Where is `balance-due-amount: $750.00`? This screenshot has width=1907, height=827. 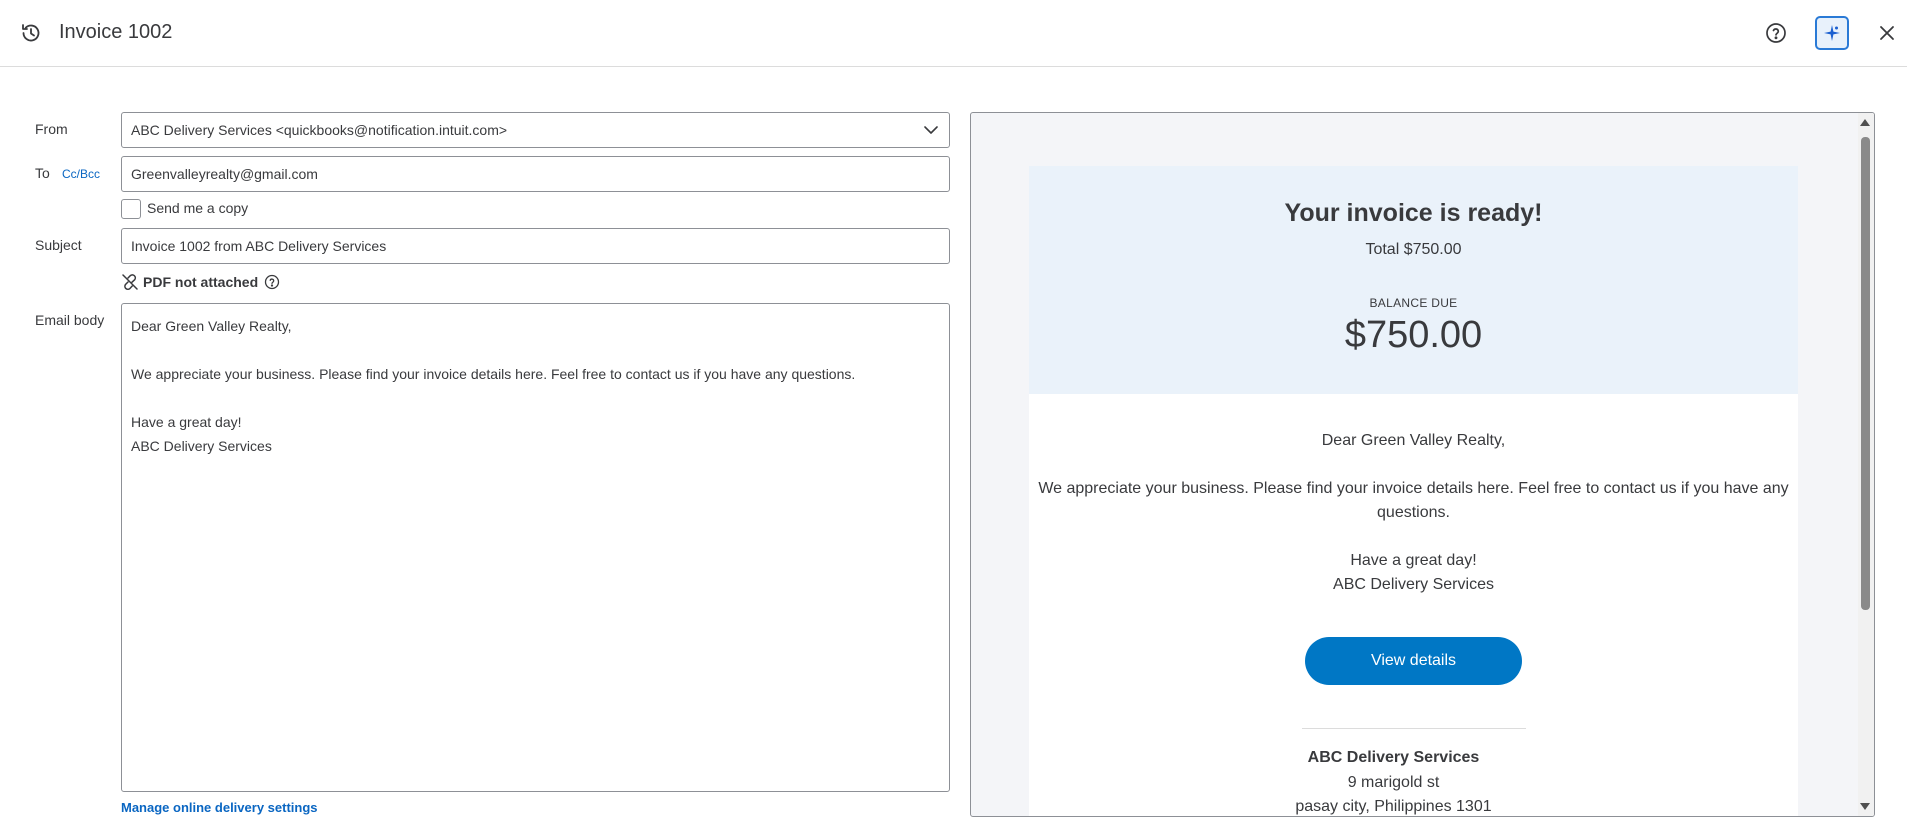
balance-due-amount: $750.00 is located at coordinates (1413, 335).